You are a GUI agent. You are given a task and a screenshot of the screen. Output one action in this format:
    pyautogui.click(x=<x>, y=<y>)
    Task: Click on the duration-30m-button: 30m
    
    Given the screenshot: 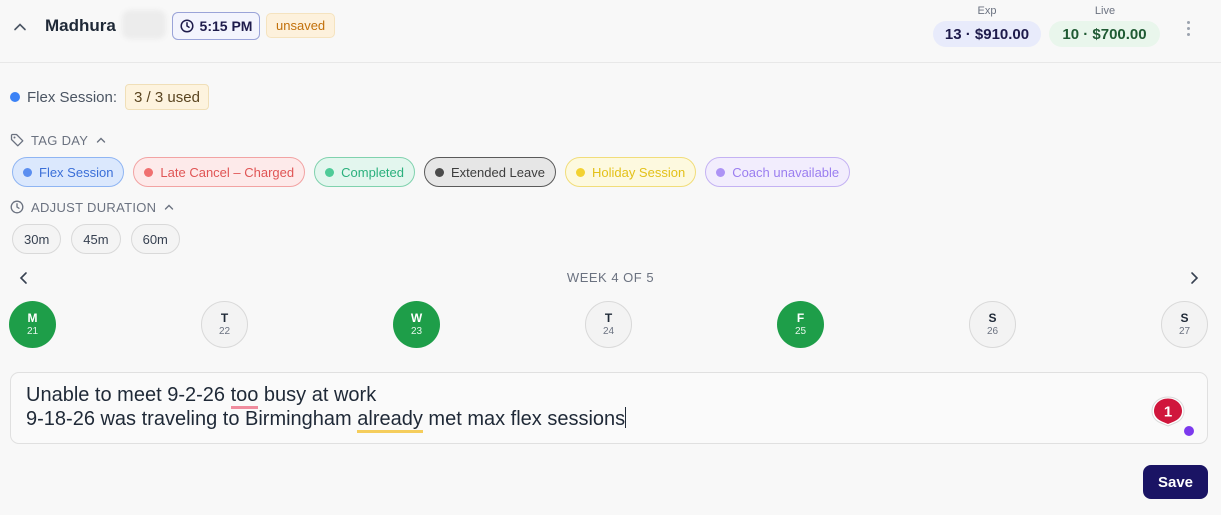 What is the action you would take?
    pyautogui.click(x=37, y=239)
    